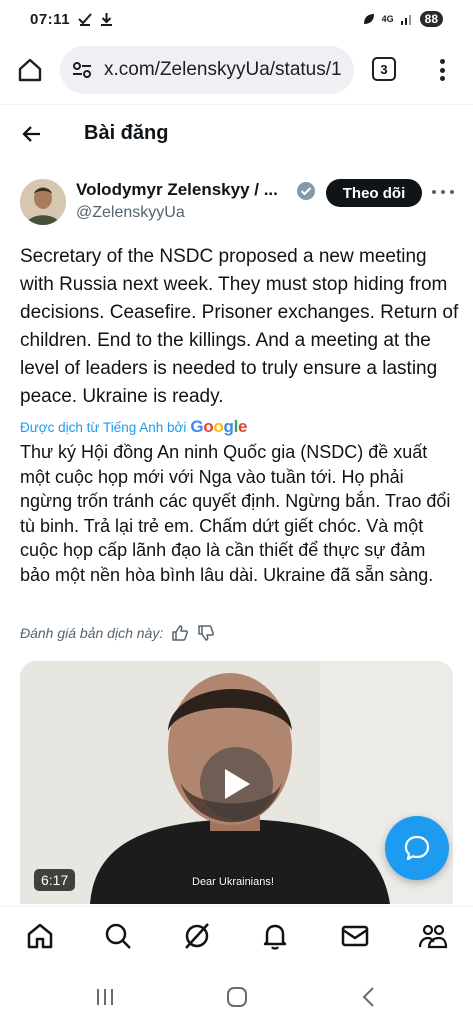 Image resolution: width=473 pixels, height=1024 pixels. Describe the element at coordinates (236, 104) in the screenshot. I see `toolbar-divider` at that location.